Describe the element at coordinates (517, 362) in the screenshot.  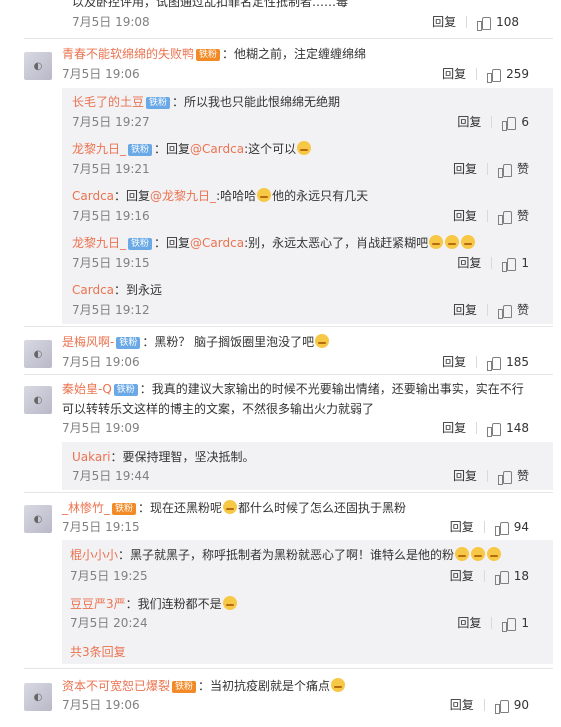
I see `like-count: 185` at that location.